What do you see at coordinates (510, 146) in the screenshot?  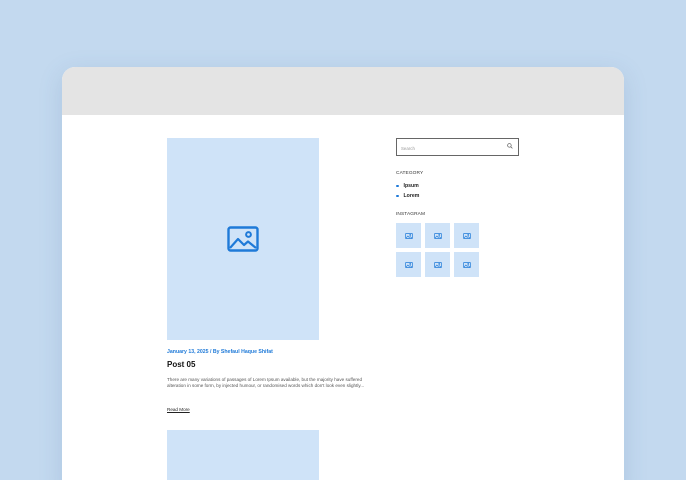 I see `search-icon` at bounding box center [510, 146].